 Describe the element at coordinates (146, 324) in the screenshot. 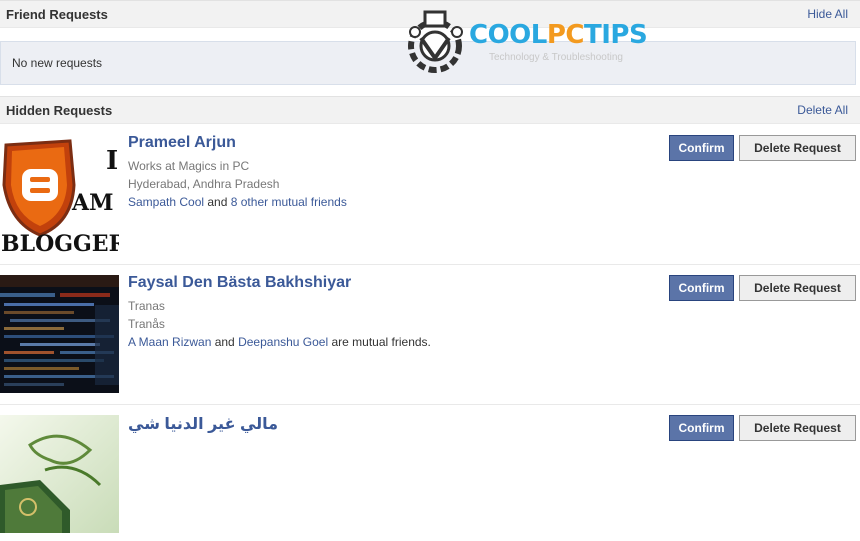

I see `request-line-2: Tranås` at that location.